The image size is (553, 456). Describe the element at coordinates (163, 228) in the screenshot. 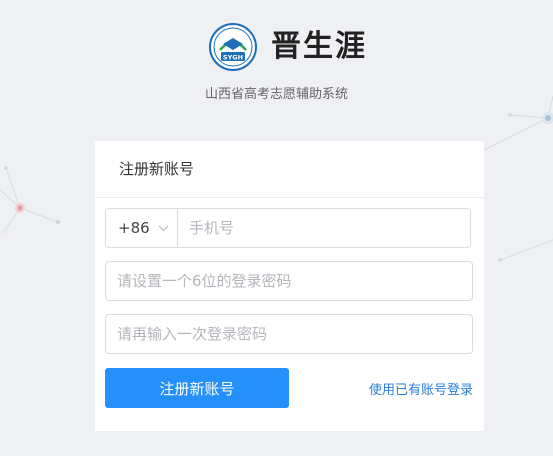

I see `chevron-down-icon` at that location.